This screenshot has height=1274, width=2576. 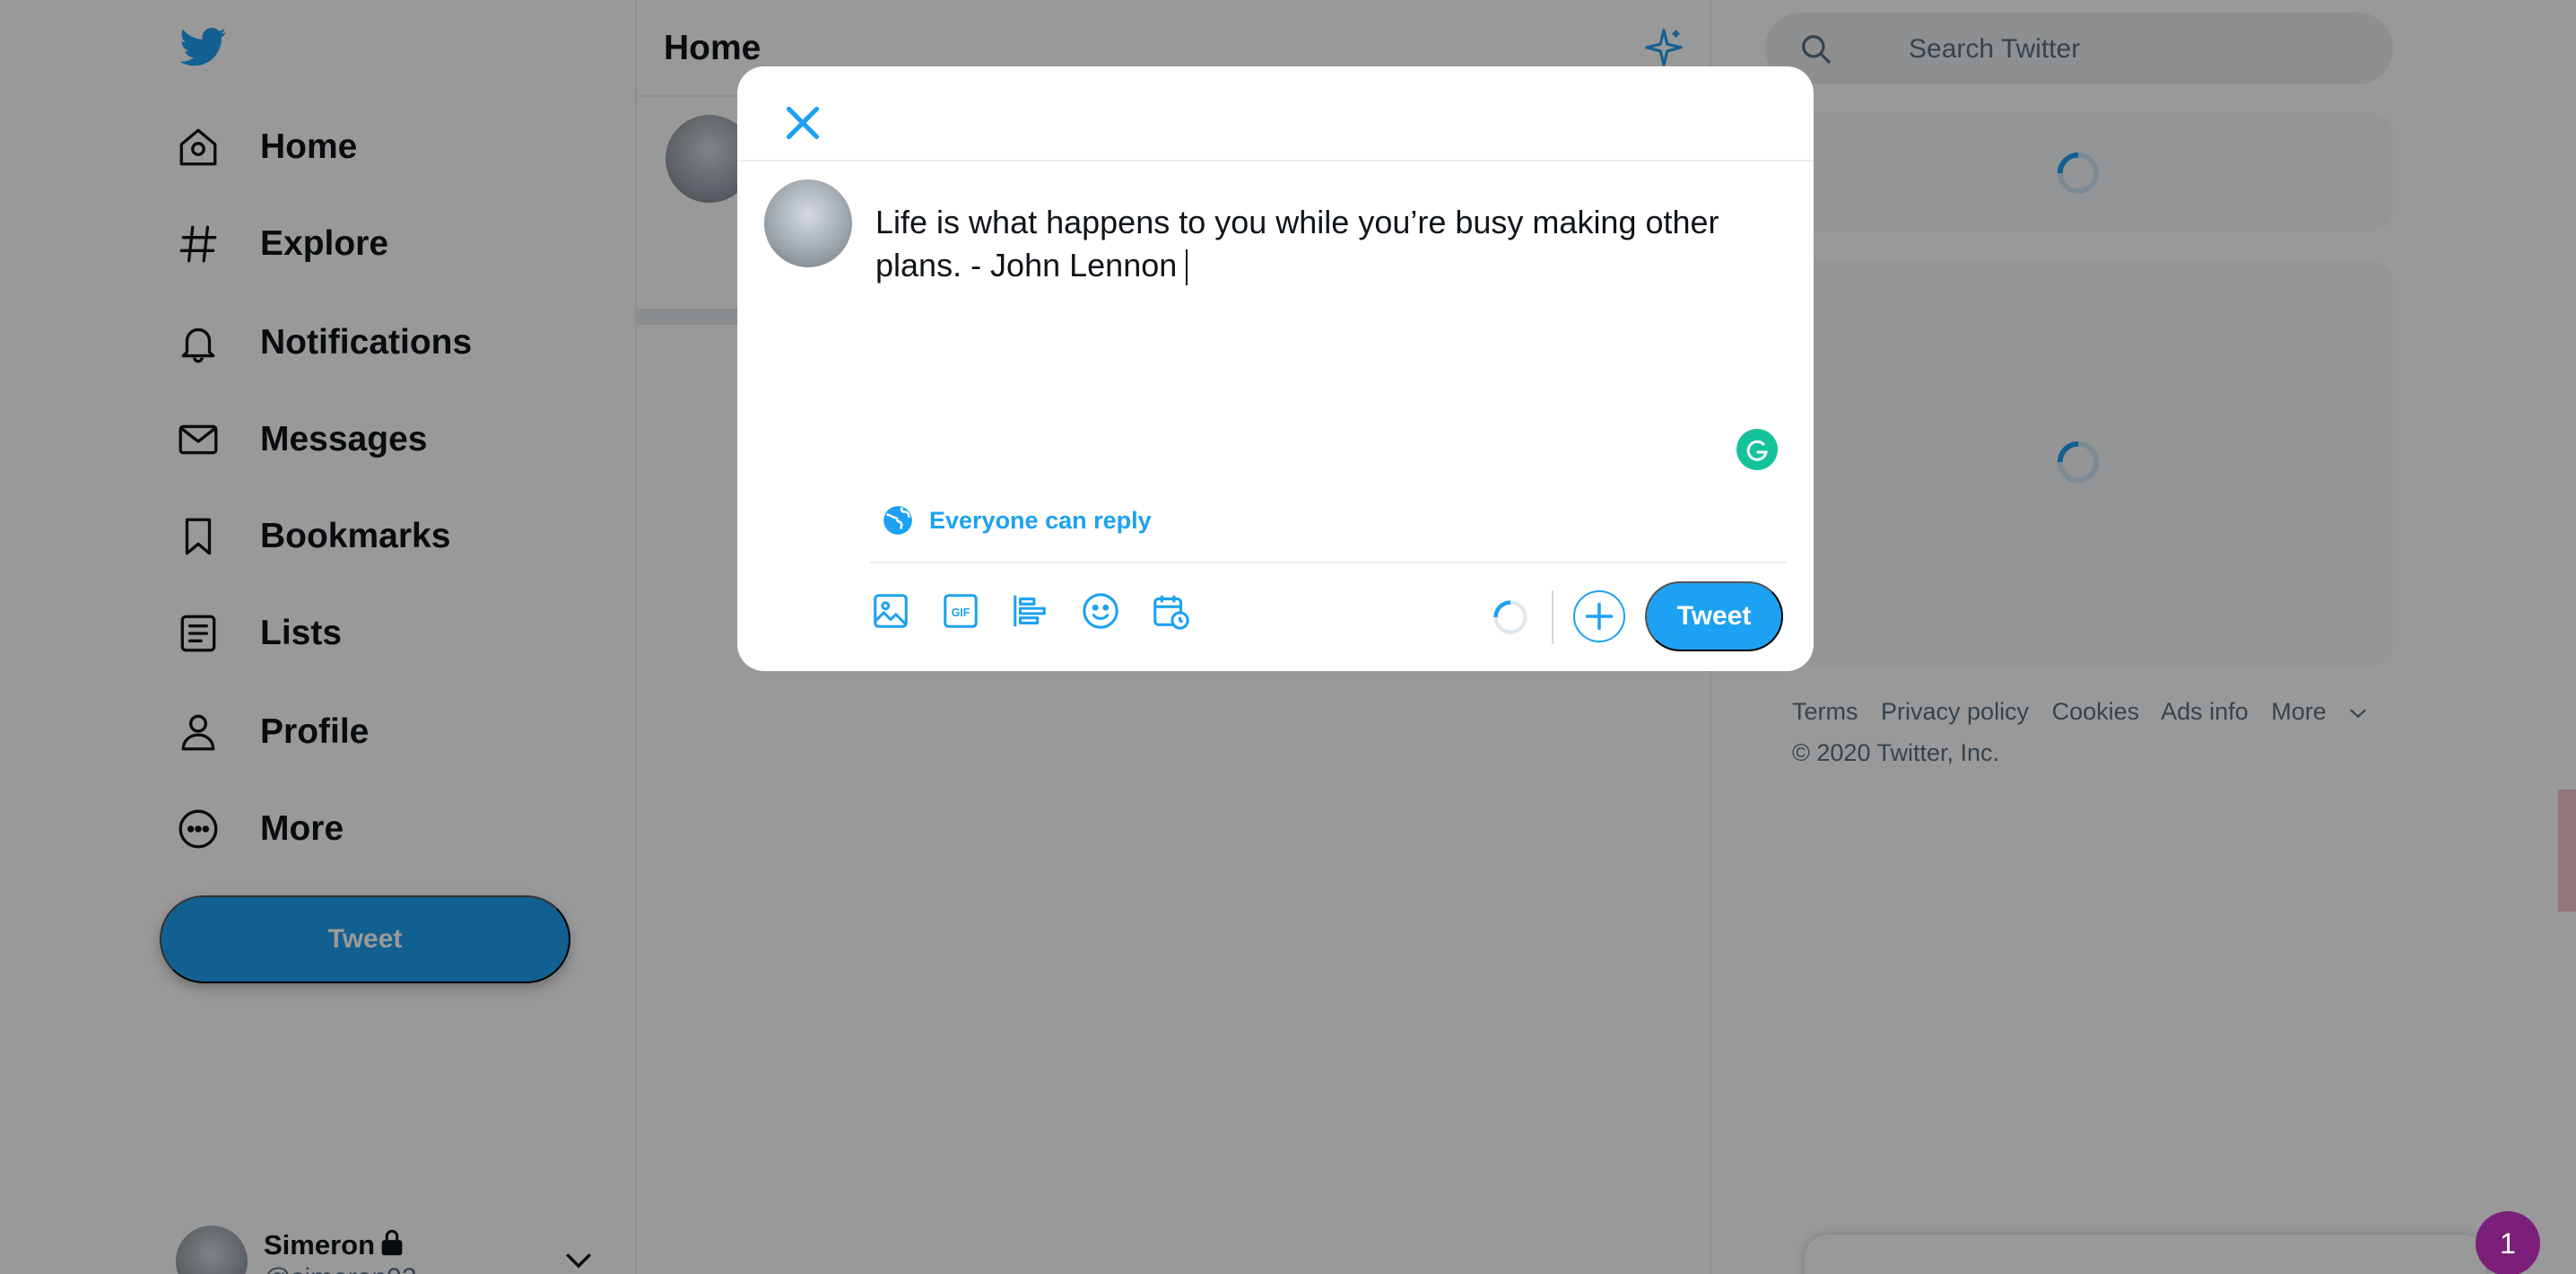 I want to click on add-thread-button, so click(x=1599, y=616).